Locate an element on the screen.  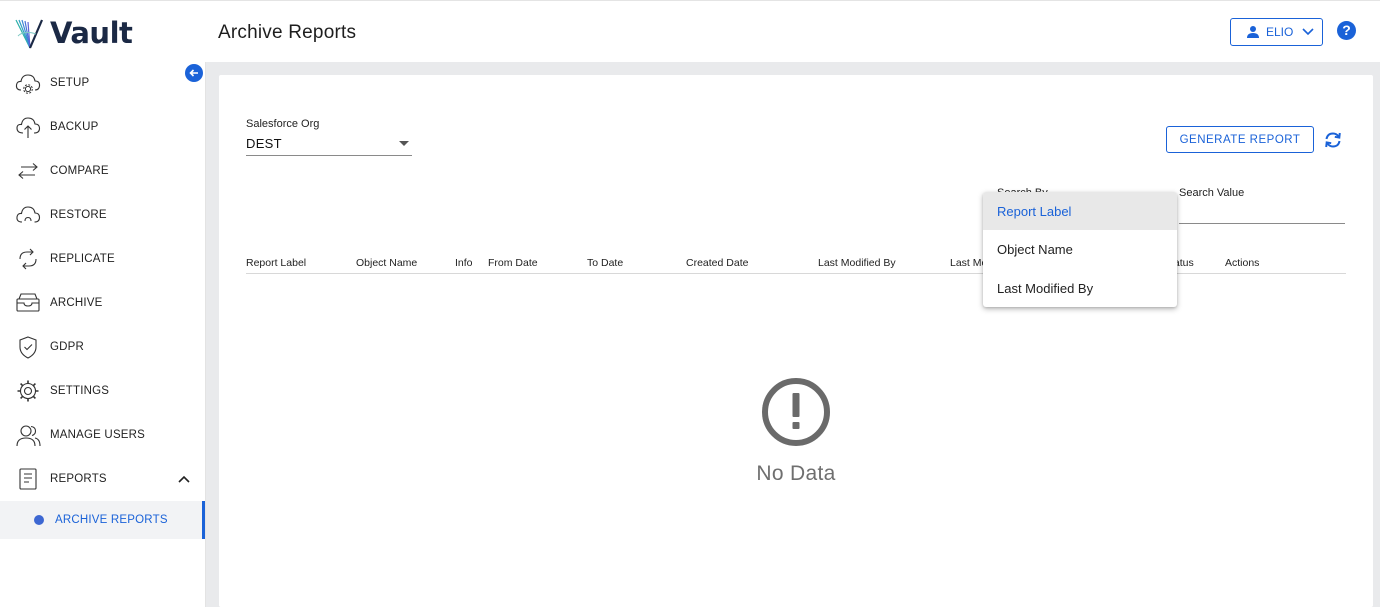
chevron-up-icon is located at coordinates (184, 479).